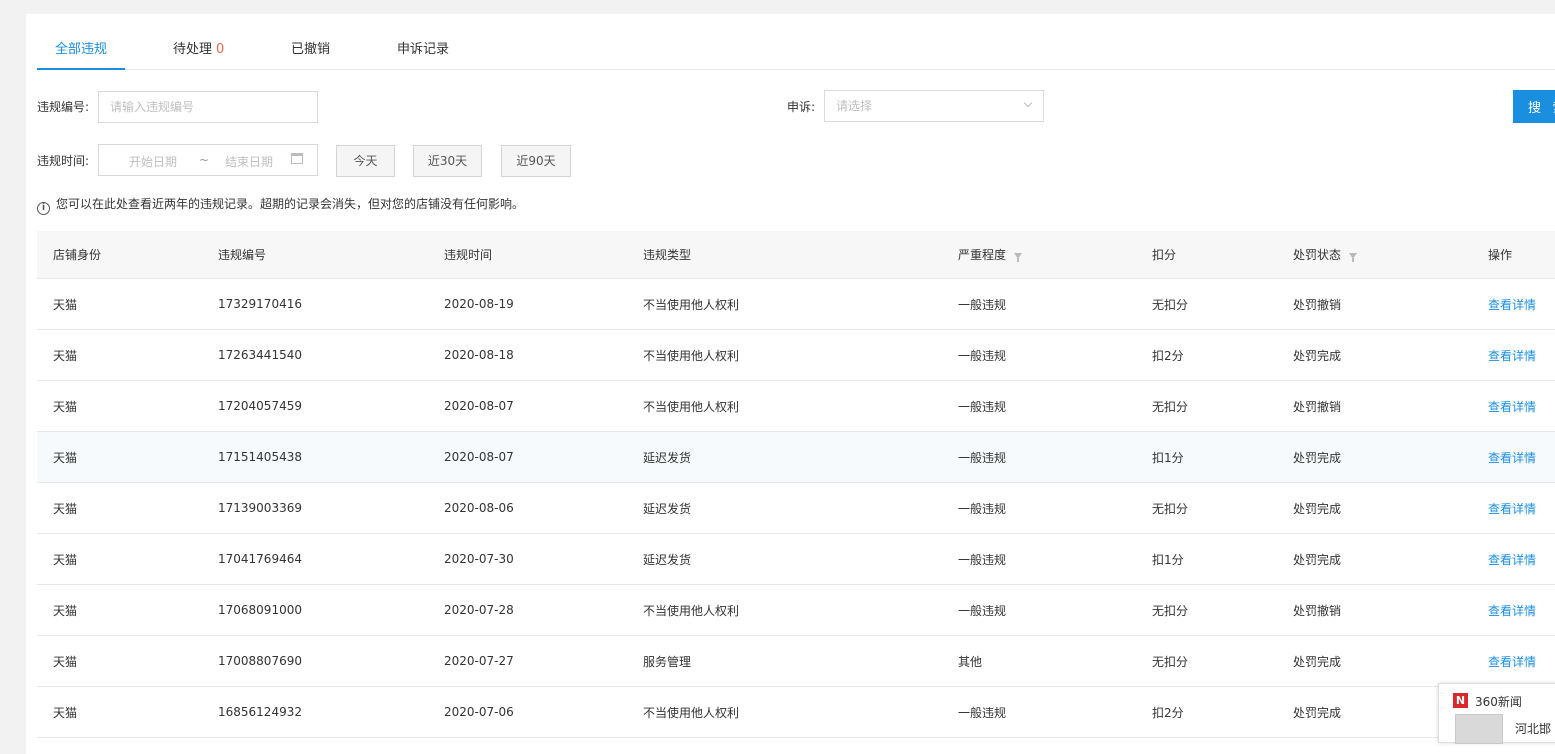 Image resolution: width=1555 pixels, height=754 pixels. I want to click on search-button: 搜 索, so click(1534, 106).